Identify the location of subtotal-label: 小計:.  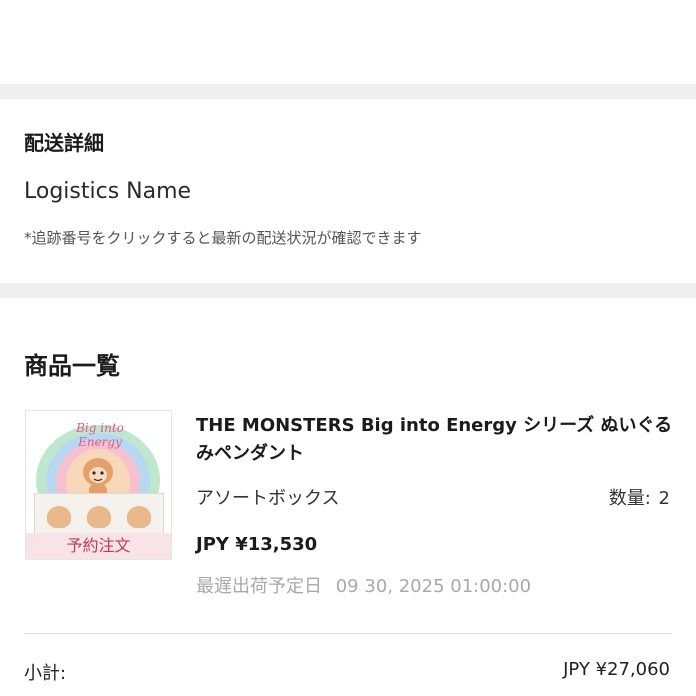
(45, 673).